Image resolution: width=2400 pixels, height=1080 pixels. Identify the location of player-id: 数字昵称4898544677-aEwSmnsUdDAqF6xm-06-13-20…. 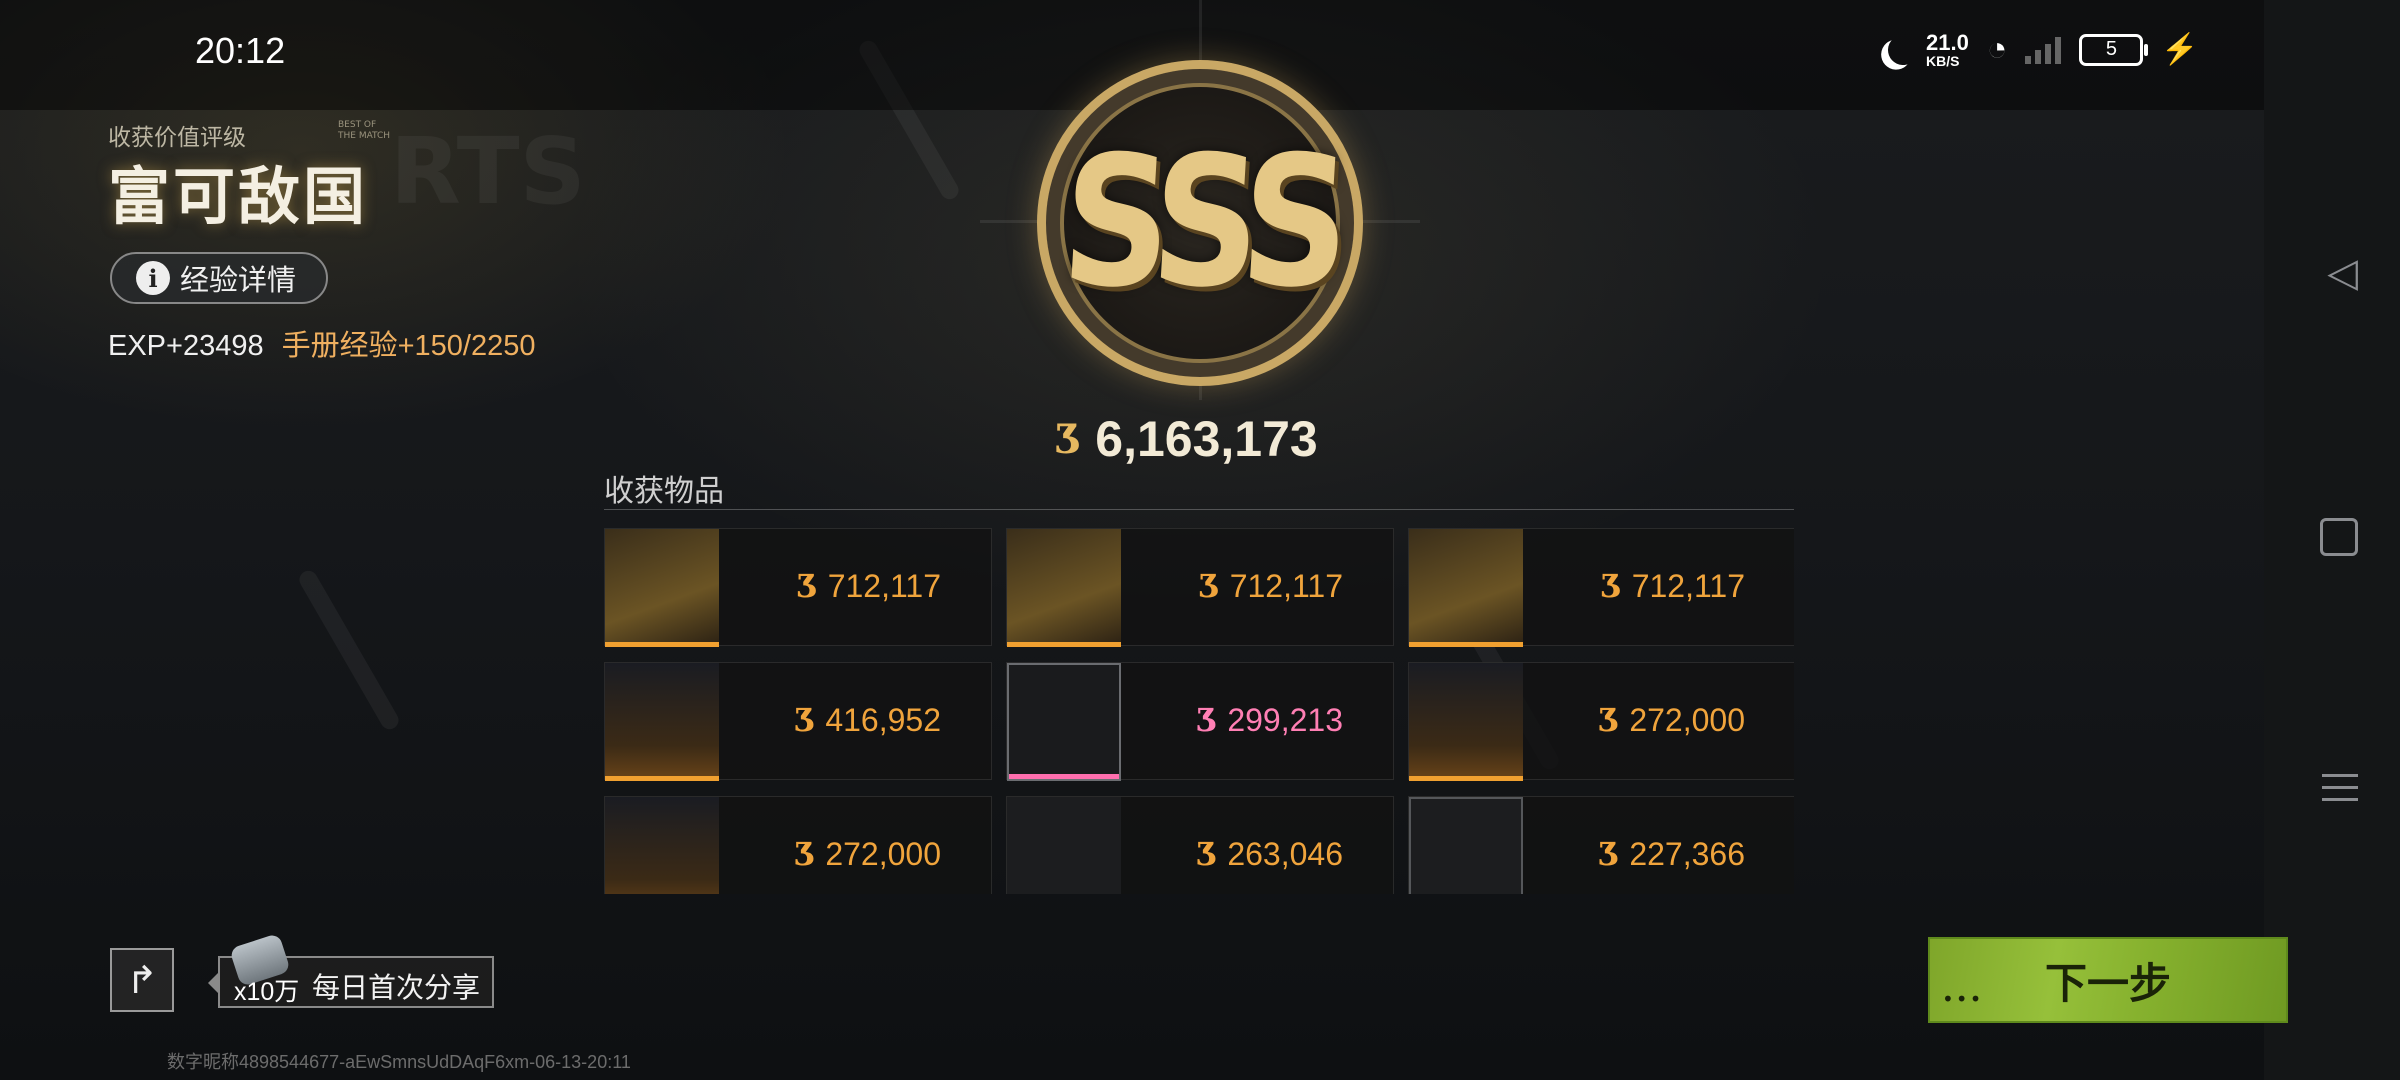
(399, 1062).